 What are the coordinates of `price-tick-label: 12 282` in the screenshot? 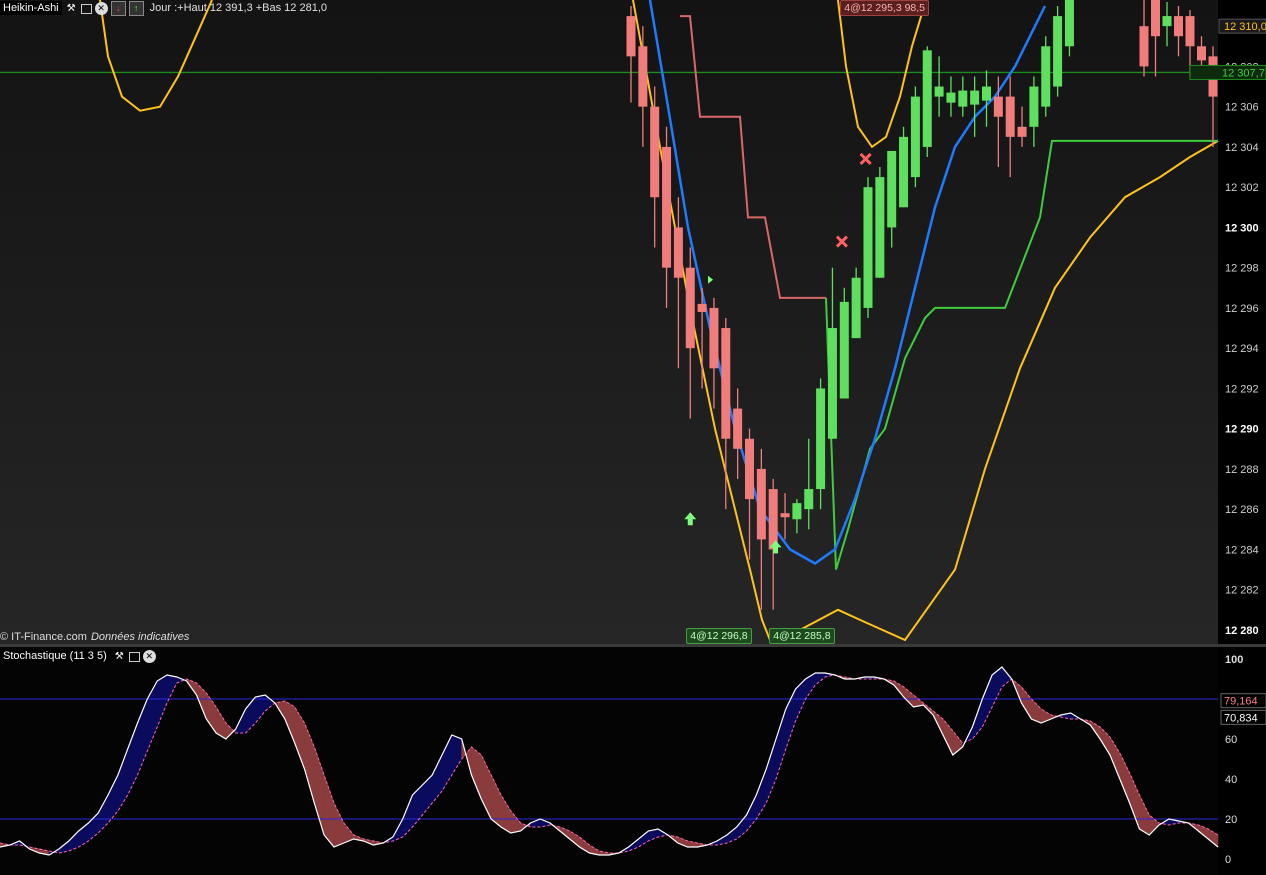 It's located at (1242, 591).